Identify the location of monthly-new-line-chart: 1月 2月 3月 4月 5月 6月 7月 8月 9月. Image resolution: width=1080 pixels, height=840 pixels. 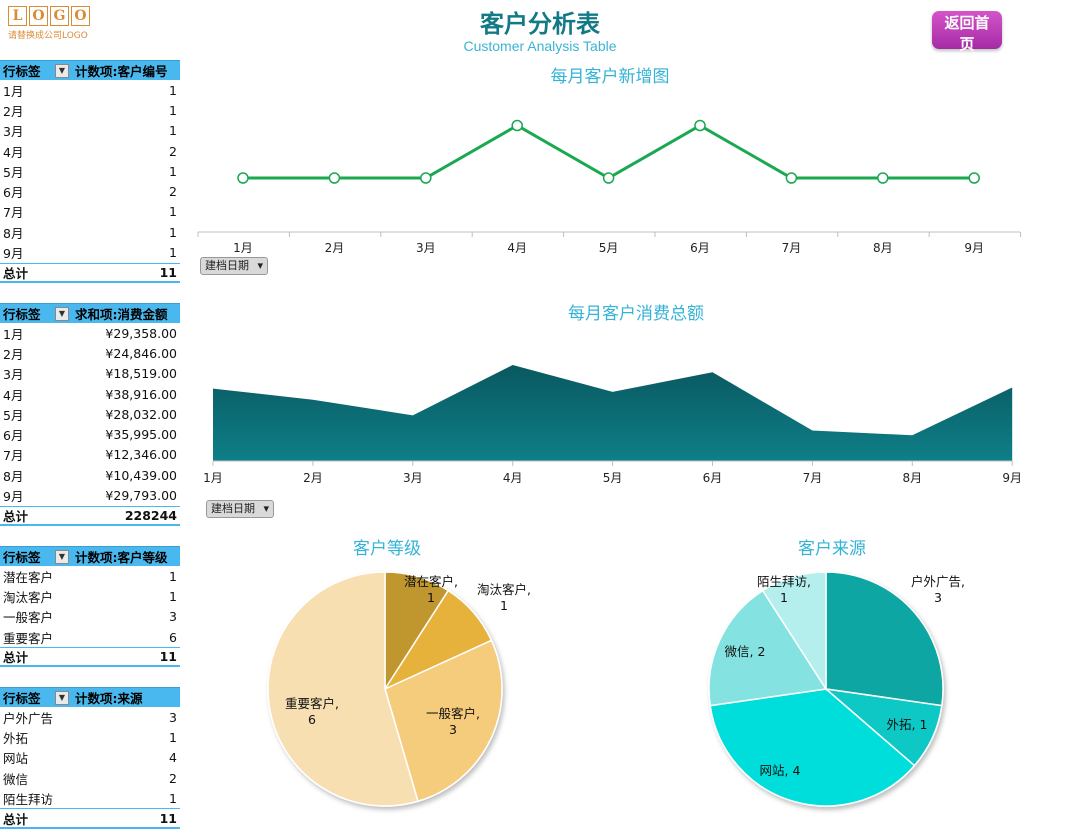
(609, 187).